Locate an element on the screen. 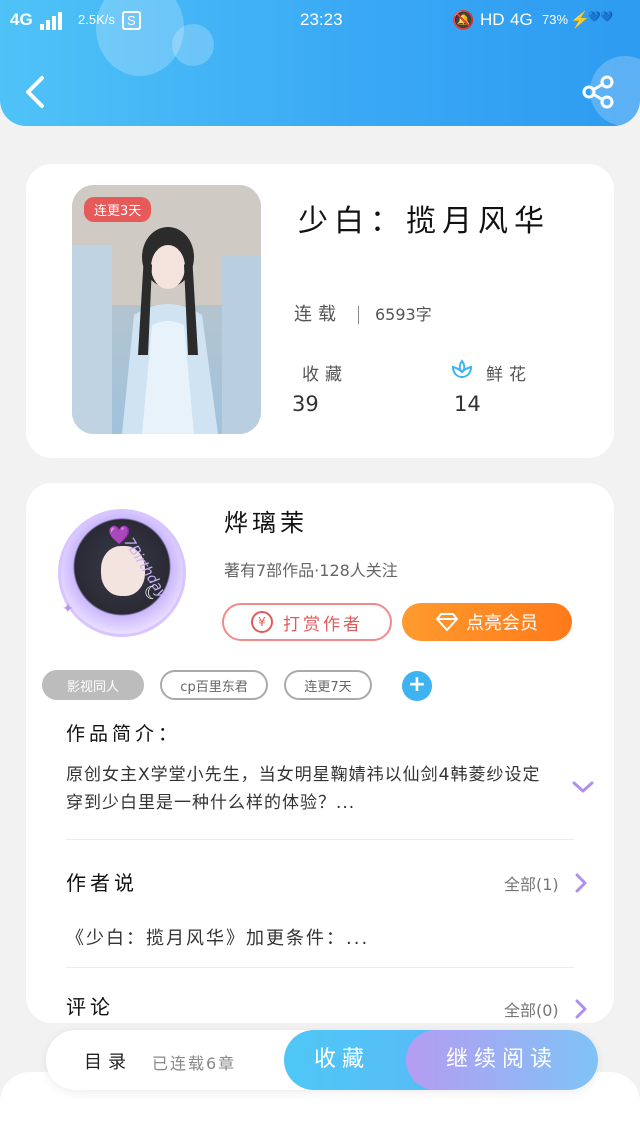 This screenshot has height=1138, width=640. hd-indicator: HD is located at coordinates (492, 19).